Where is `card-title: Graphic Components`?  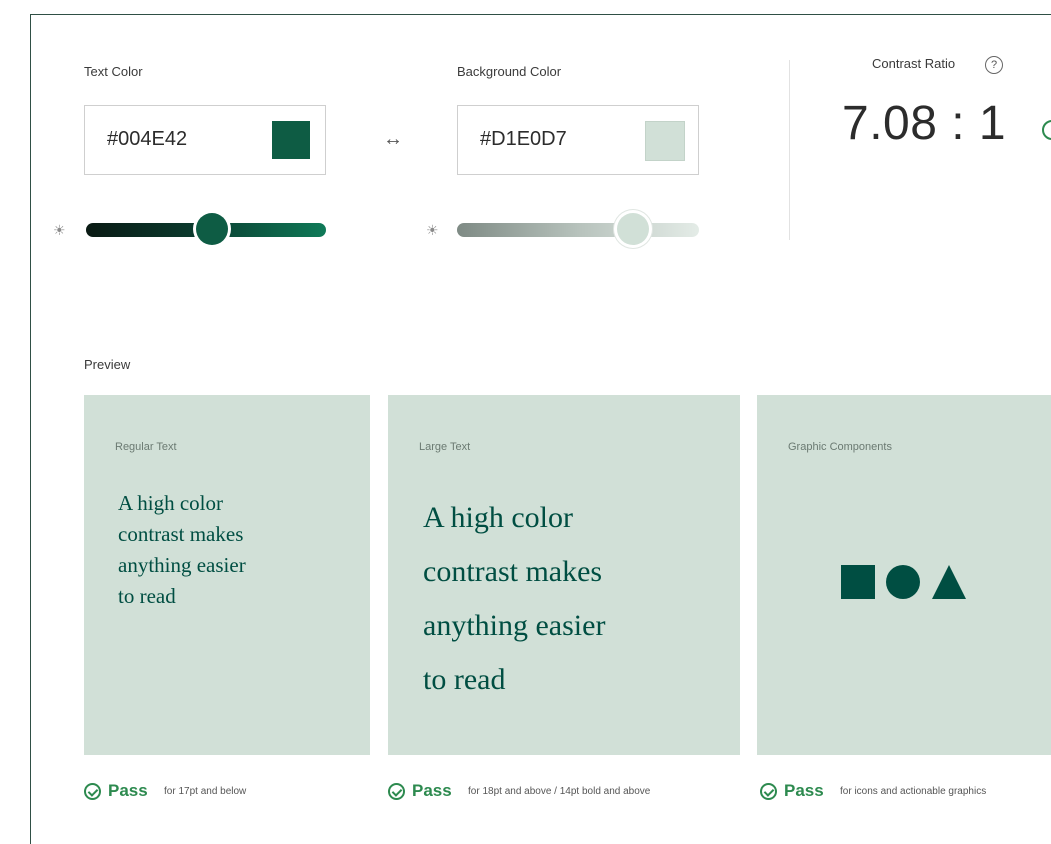 card-title: Graphic Components is located at coordinates (840, 447).